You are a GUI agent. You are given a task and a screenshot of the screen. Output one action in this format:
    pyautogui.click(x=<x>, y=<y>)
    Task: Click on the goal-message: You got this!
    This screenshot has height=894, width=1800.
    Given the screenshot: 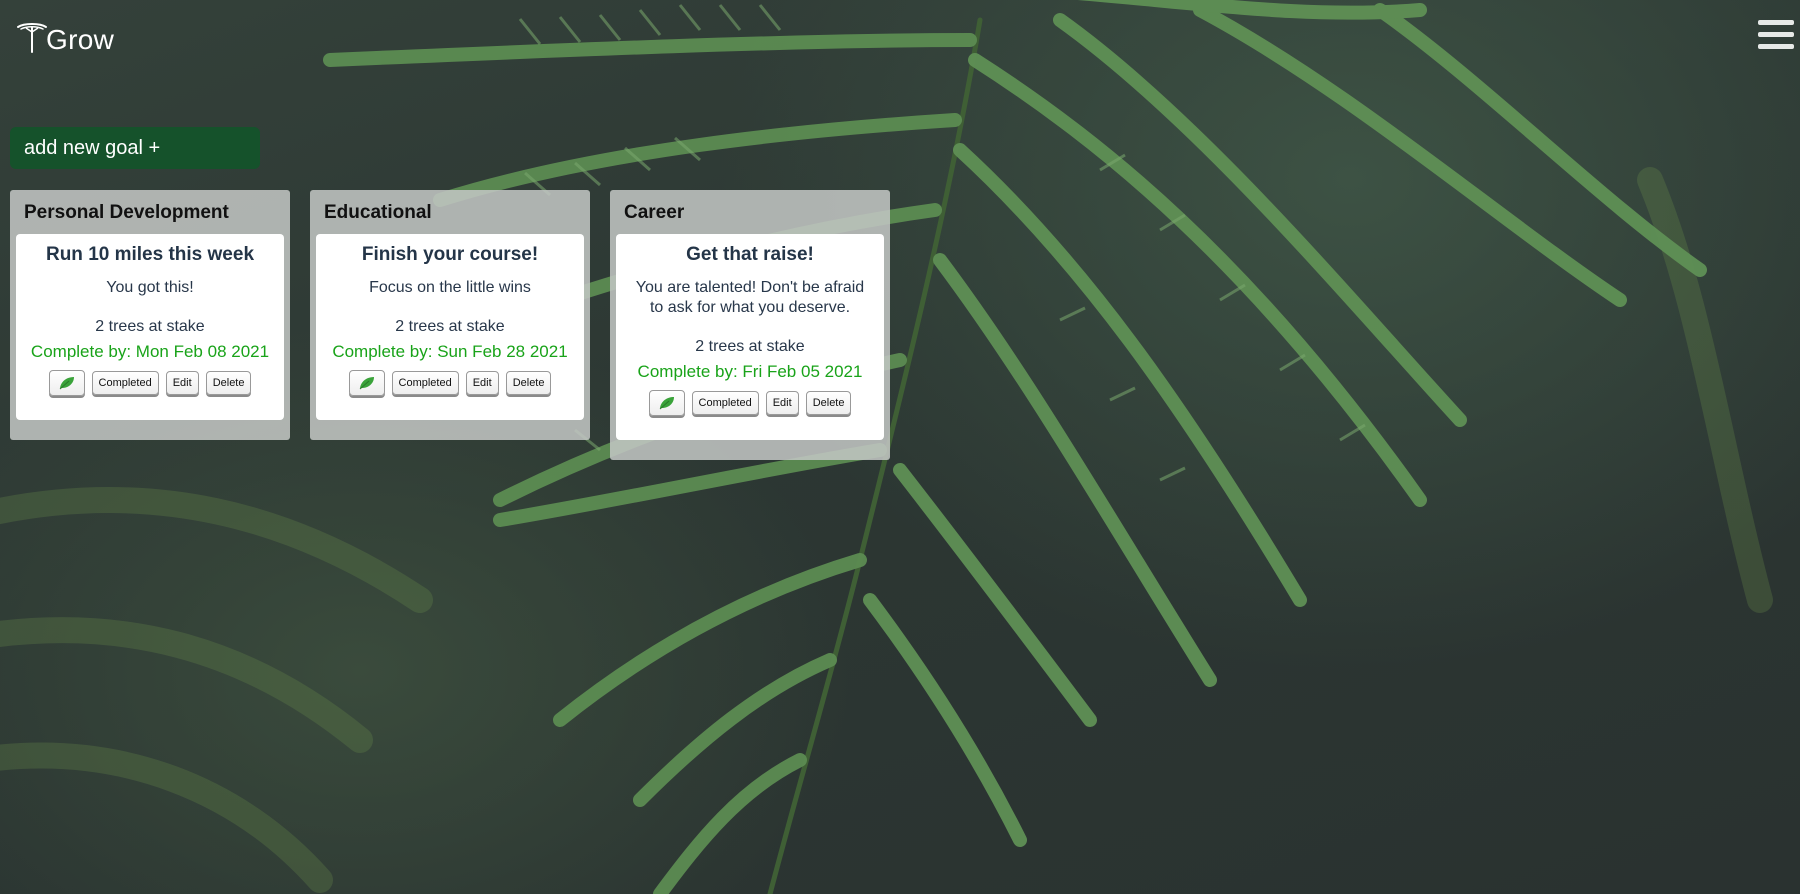 What is the action you would take?
    pyautogui.click(x=150, y=287)
    